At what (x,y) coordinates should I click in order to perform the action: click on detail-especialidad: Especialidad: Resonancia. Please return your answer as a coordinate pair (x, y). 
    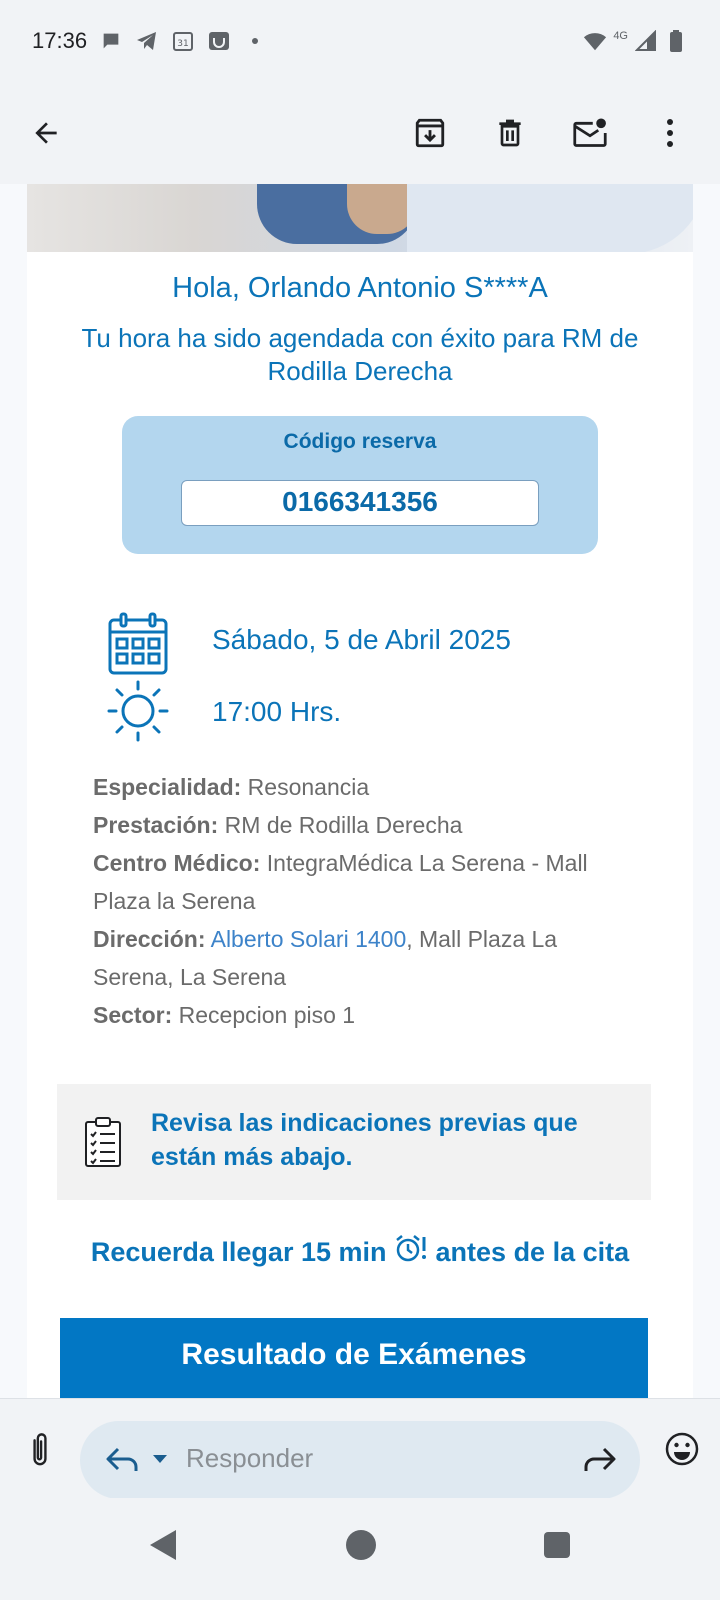
    Looking at the image, I should click on (363, 787).